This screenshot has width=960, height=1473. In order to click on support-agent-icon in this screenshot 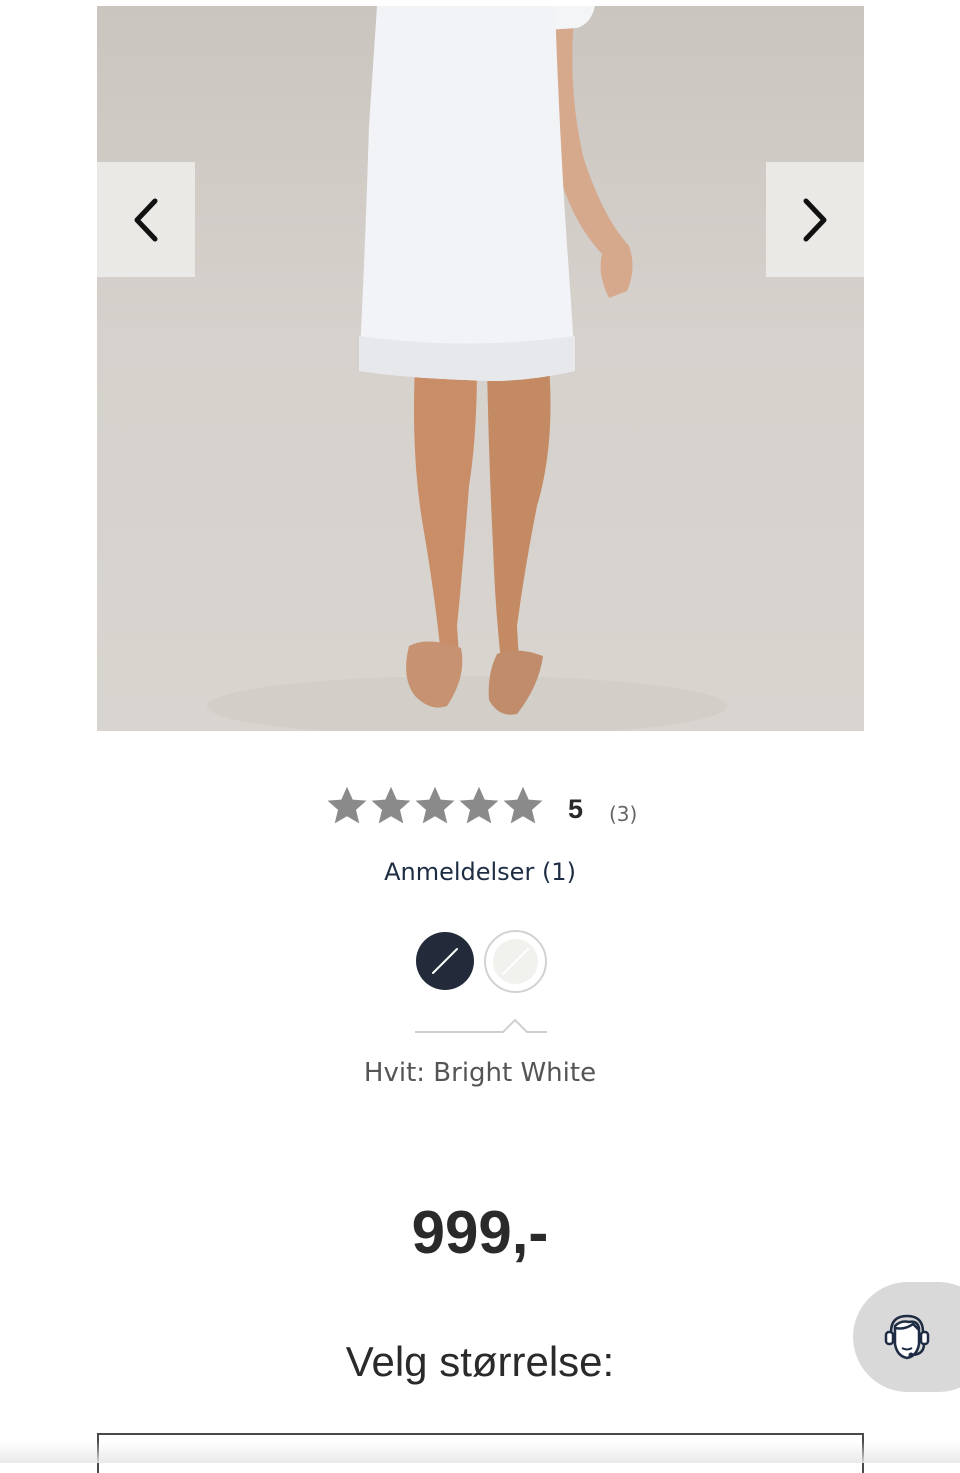, I will do `click(907, 1337)`.